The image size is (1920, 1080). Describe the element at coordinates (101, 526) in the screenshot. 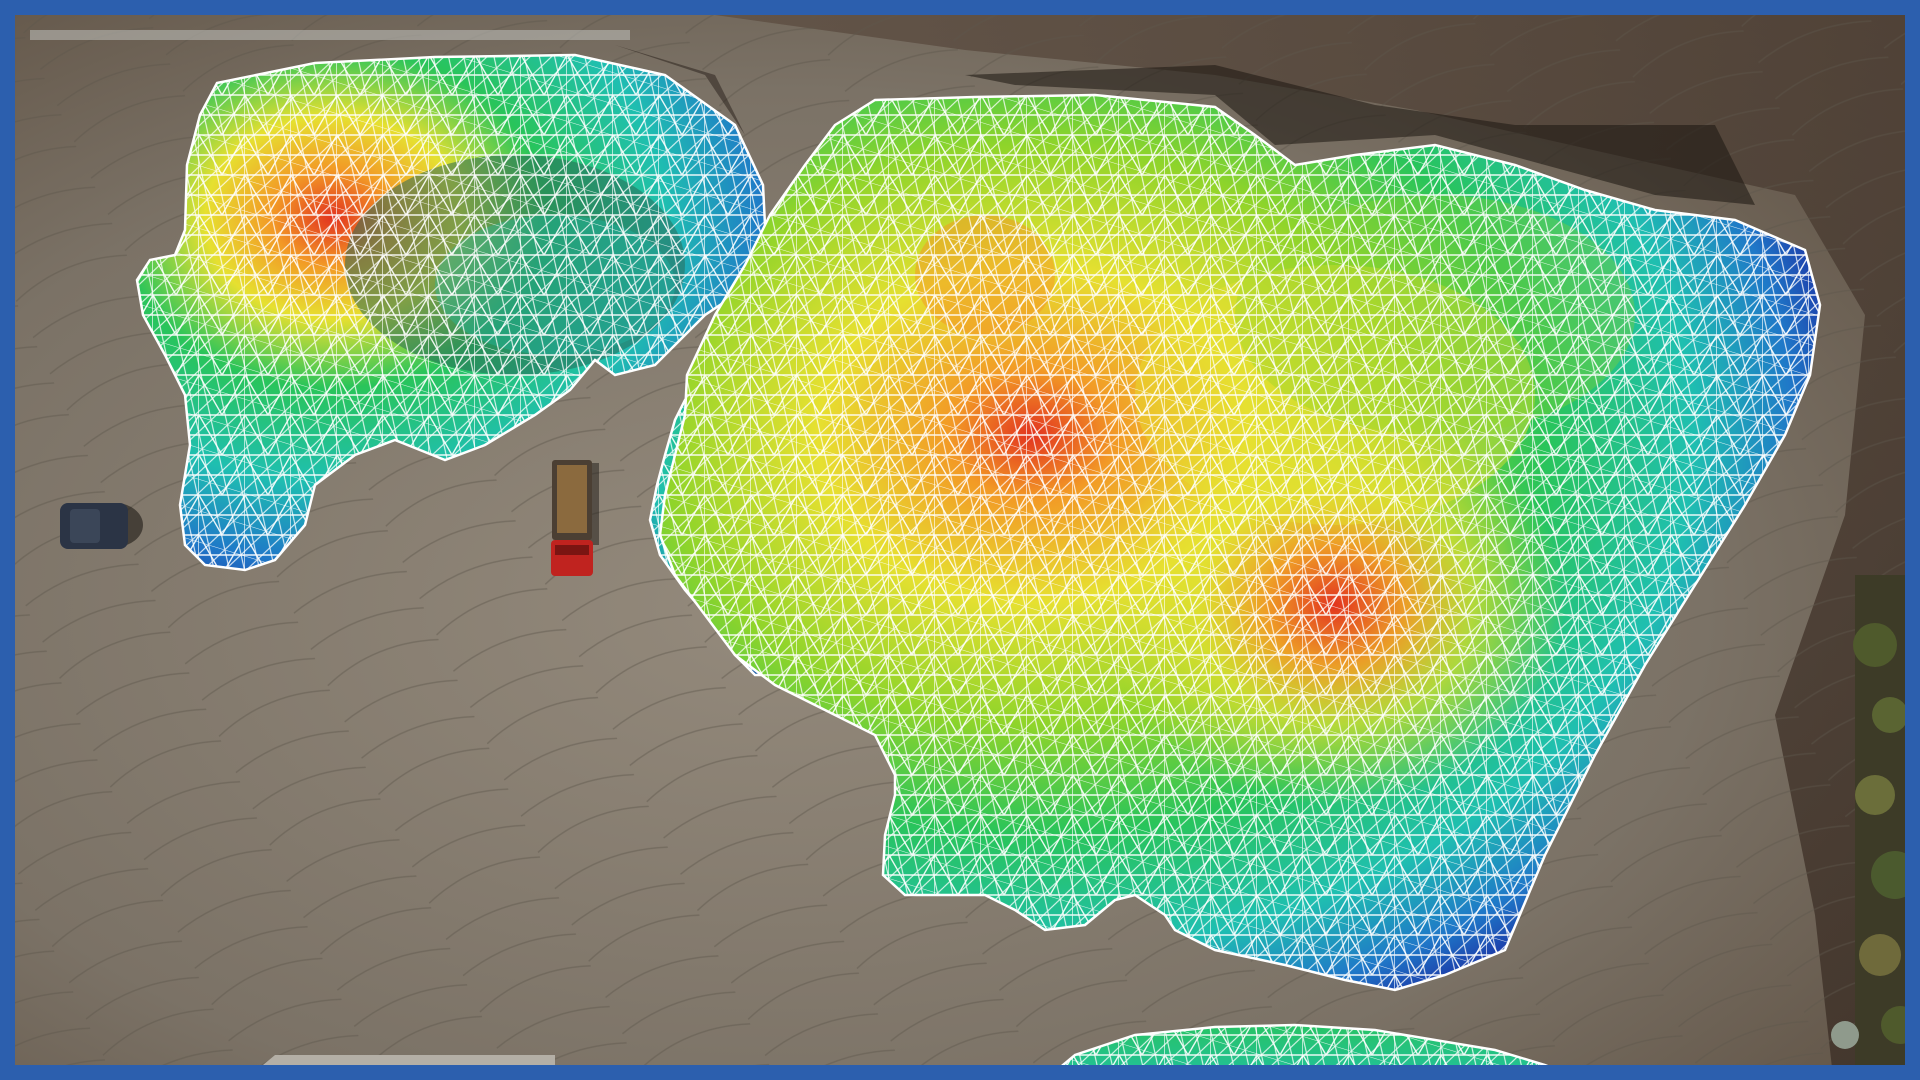

I see `parked-car` at that location.